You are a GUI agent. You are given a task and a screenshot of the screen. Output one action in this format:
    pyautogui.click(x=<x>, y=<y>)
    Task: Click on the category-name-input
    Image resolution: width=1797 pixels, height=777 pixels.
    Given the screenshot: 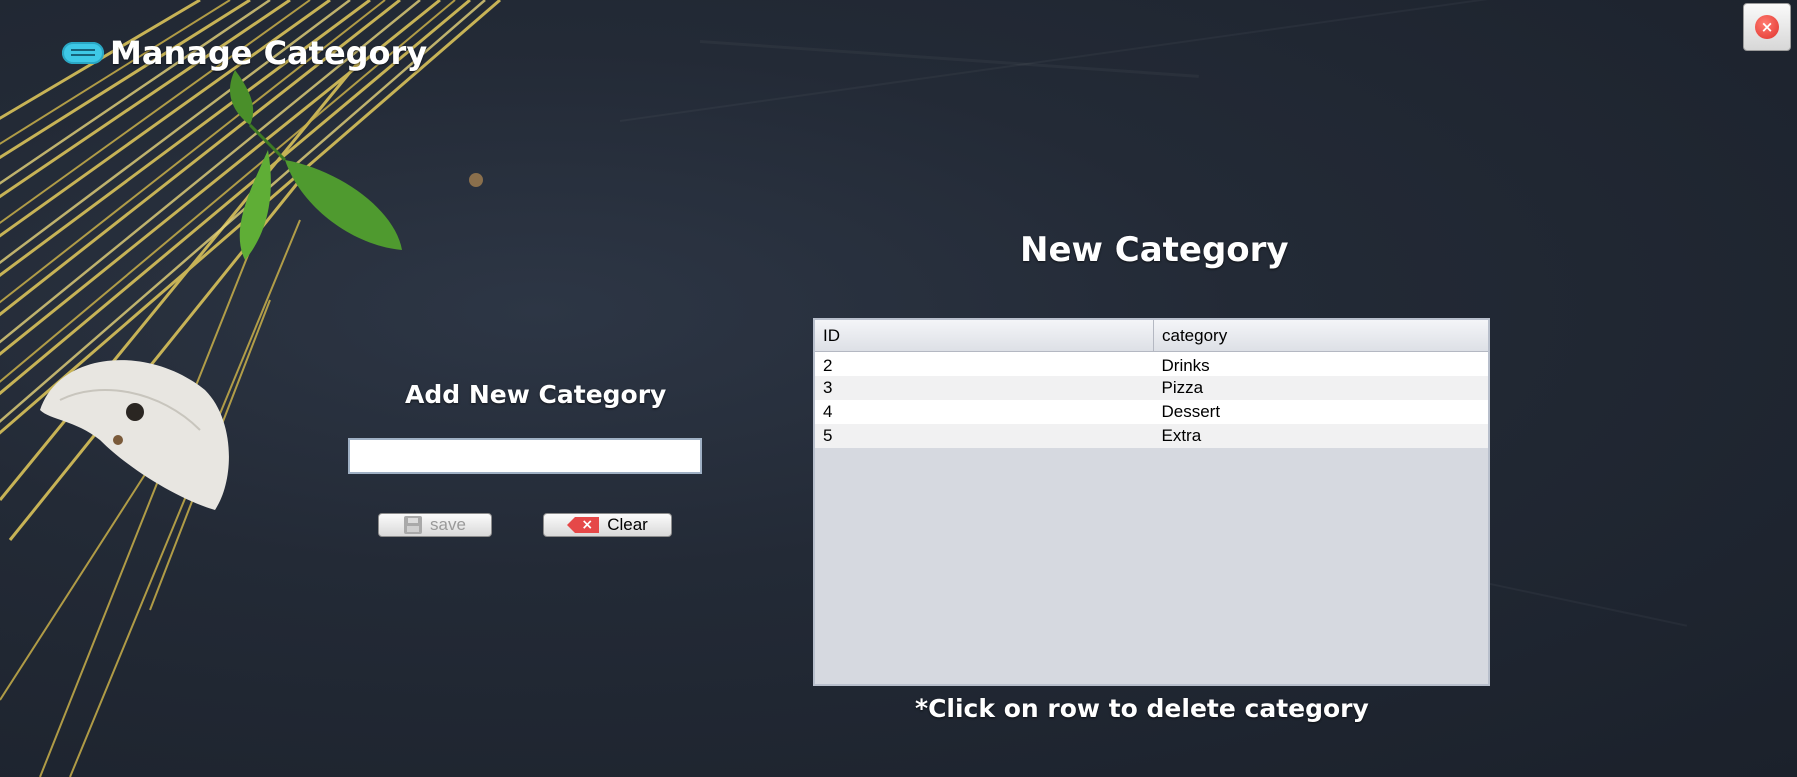 What is the action you would take?
    pyautogui.click(x=525, y=456)
    